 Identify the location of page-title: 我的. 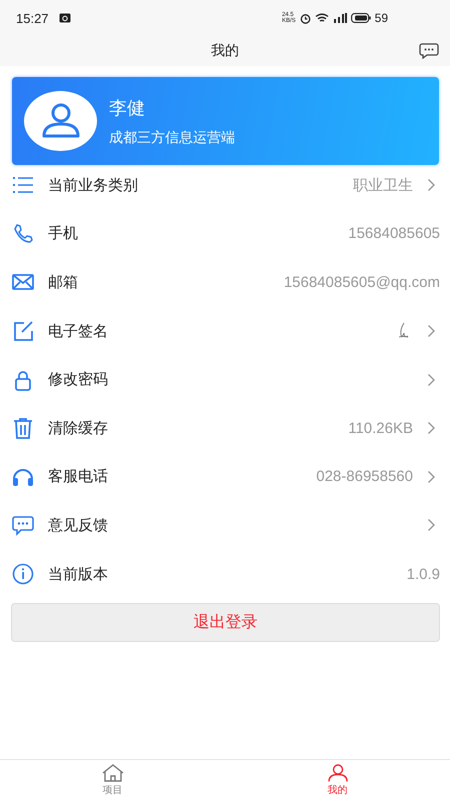
(225, 51).